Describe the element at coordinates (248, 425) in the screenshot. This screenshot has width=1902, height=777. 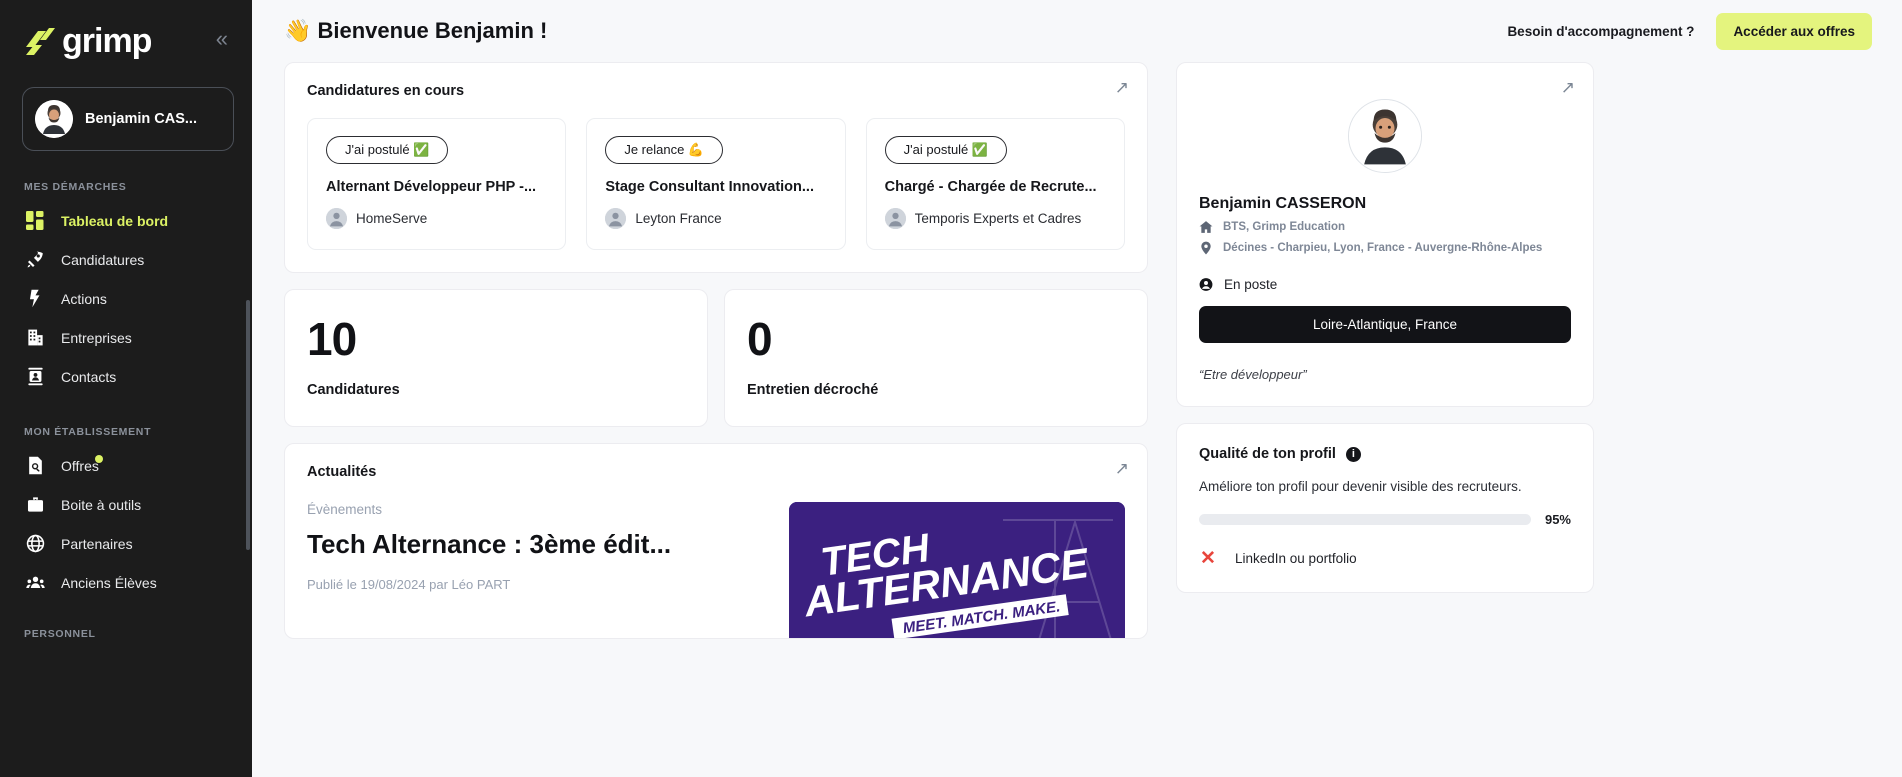
I see `sidebar-scrollbar` at that location.